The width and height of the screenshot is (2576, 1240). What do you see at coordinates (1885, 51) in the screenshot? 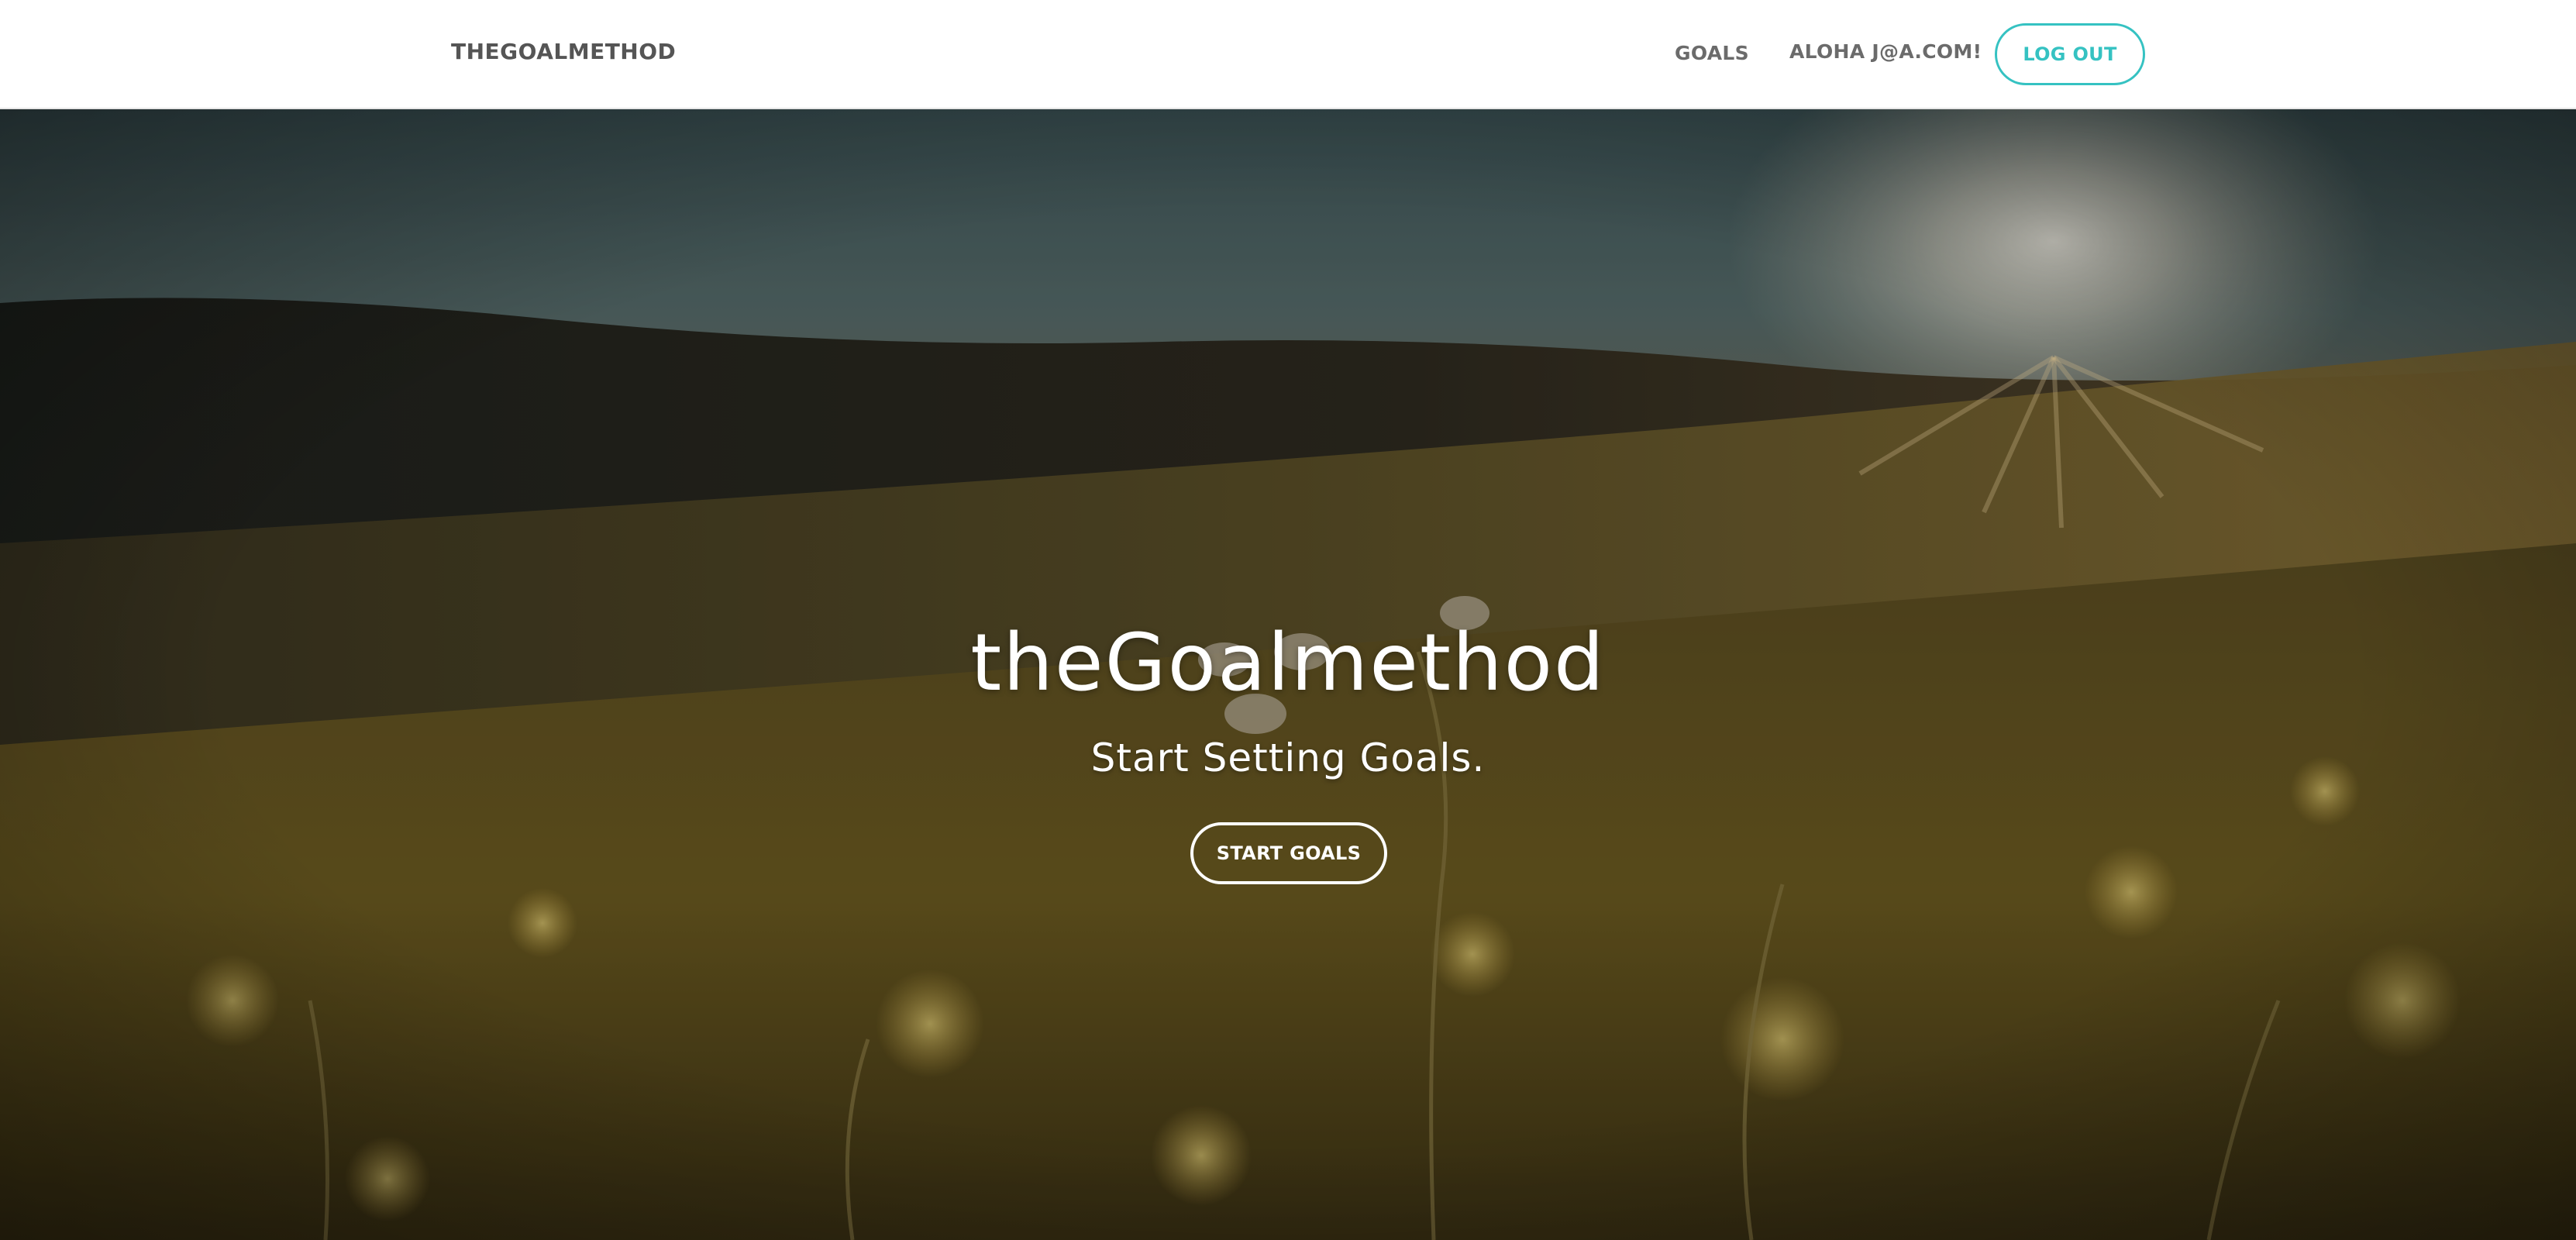
I see `nav-user-greeting: ALOHA J@A.COM!` at bounding box center [1885, 51].